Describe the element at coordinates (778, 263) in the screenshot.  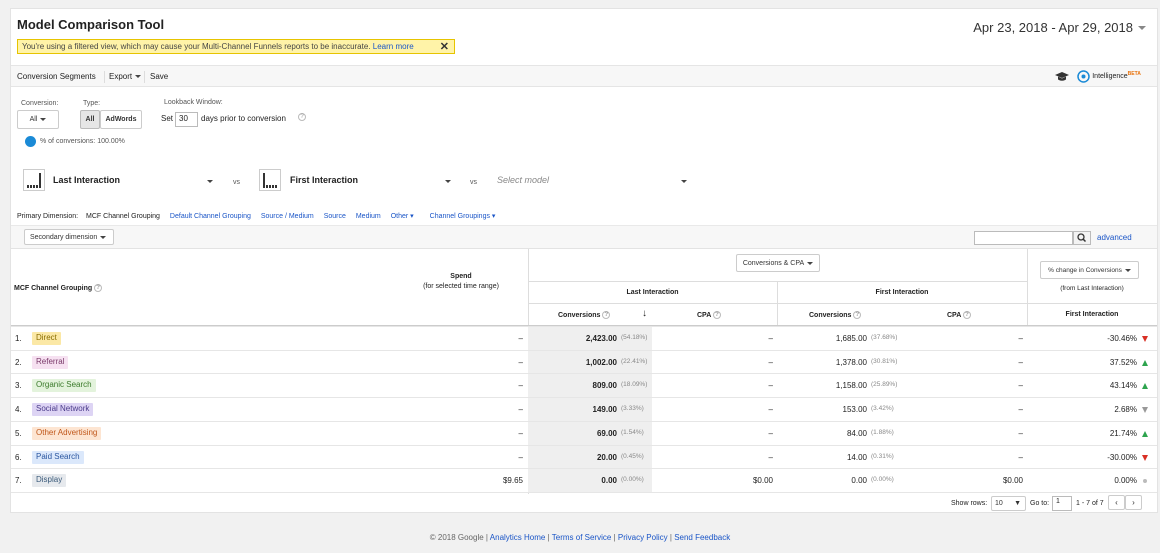
I see `metric-select: Conversions & CPA` at that location.